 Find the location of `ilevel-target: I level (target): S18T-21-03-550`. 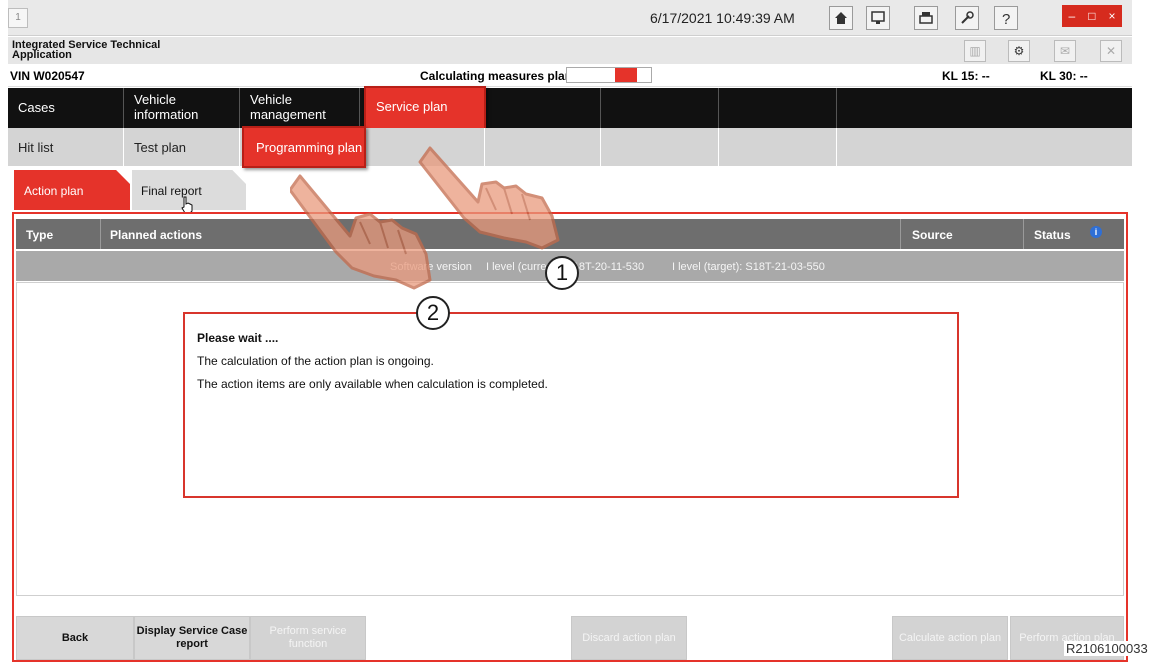

ilevel-target: I level (target): S18T-21-03-550 is located at coordinates (748, 267).